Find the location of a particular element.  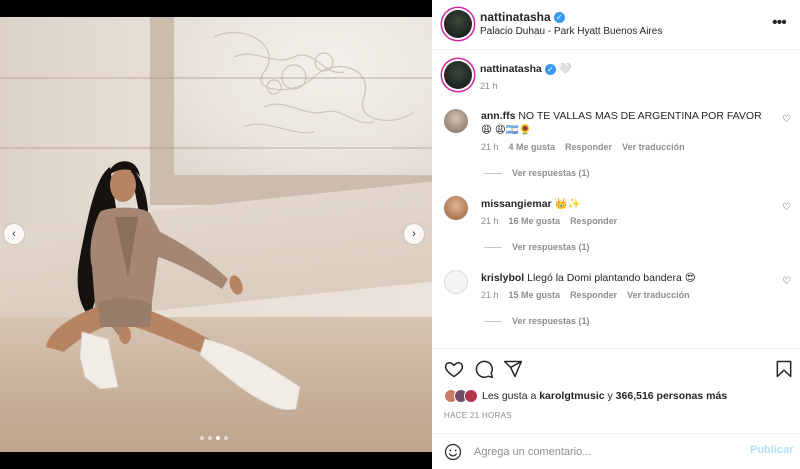

comment-meta: 21 h 16 Me gusta Responder is located at coordinates (549, 221).